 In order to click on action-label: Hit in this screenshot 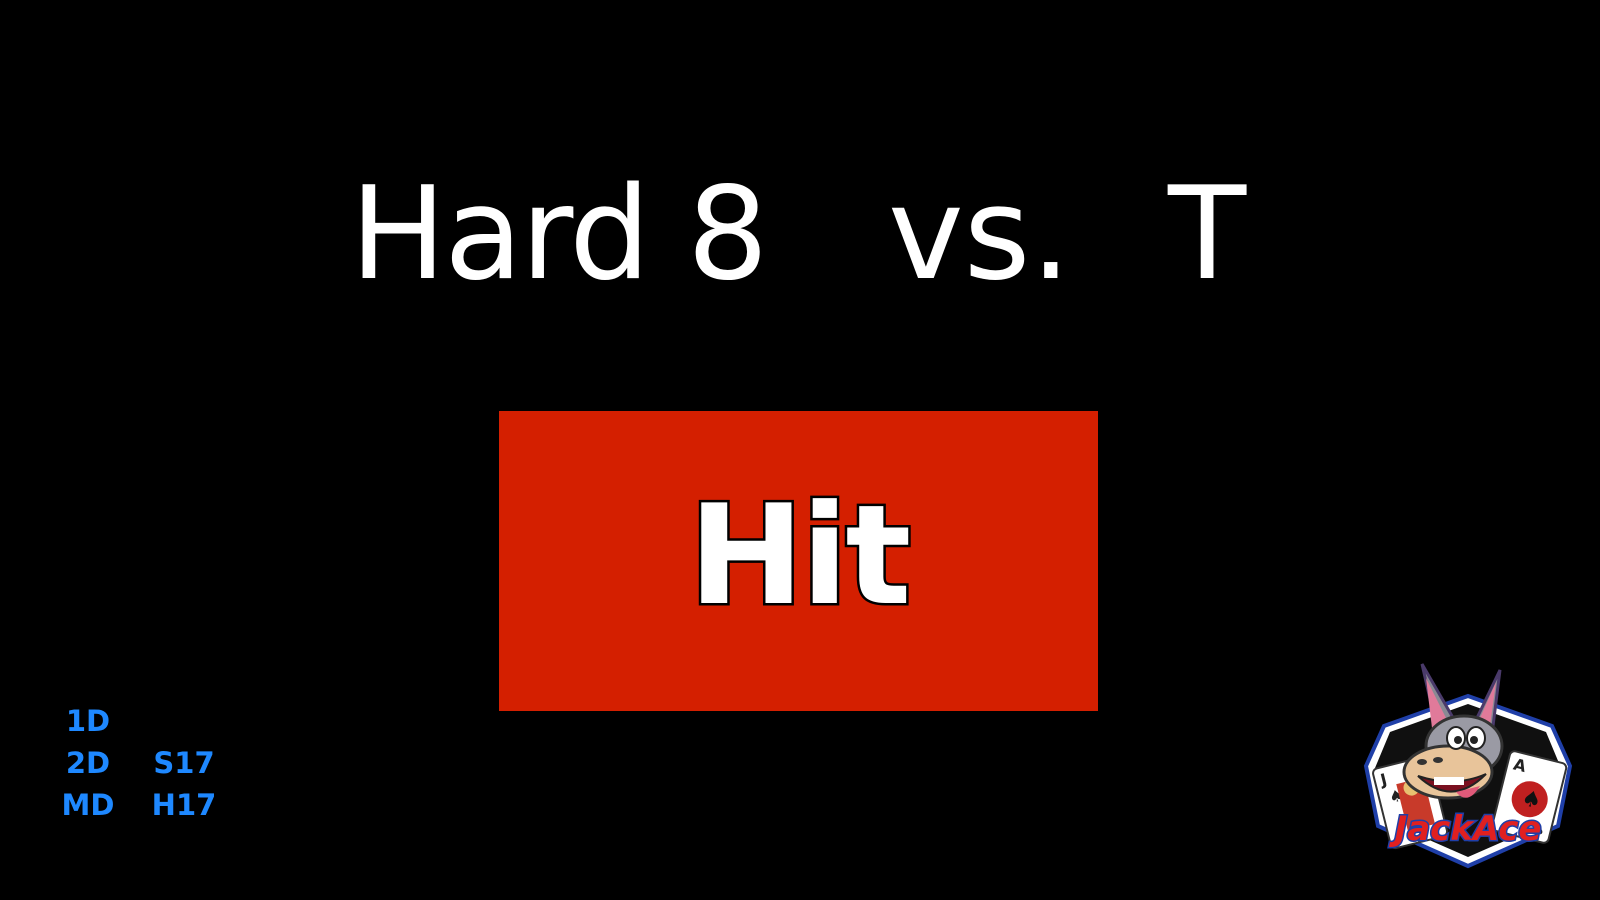, I will do `click(800, 555)`.